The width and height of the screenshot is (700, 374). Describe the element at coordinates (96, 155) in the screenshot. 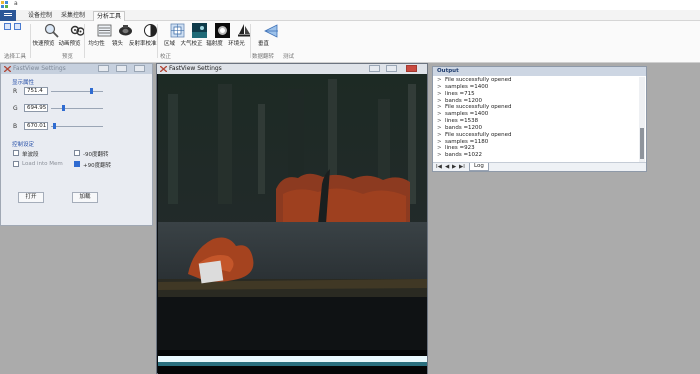

I see `rotate-minus-90-label: -90度翻转` at that location.